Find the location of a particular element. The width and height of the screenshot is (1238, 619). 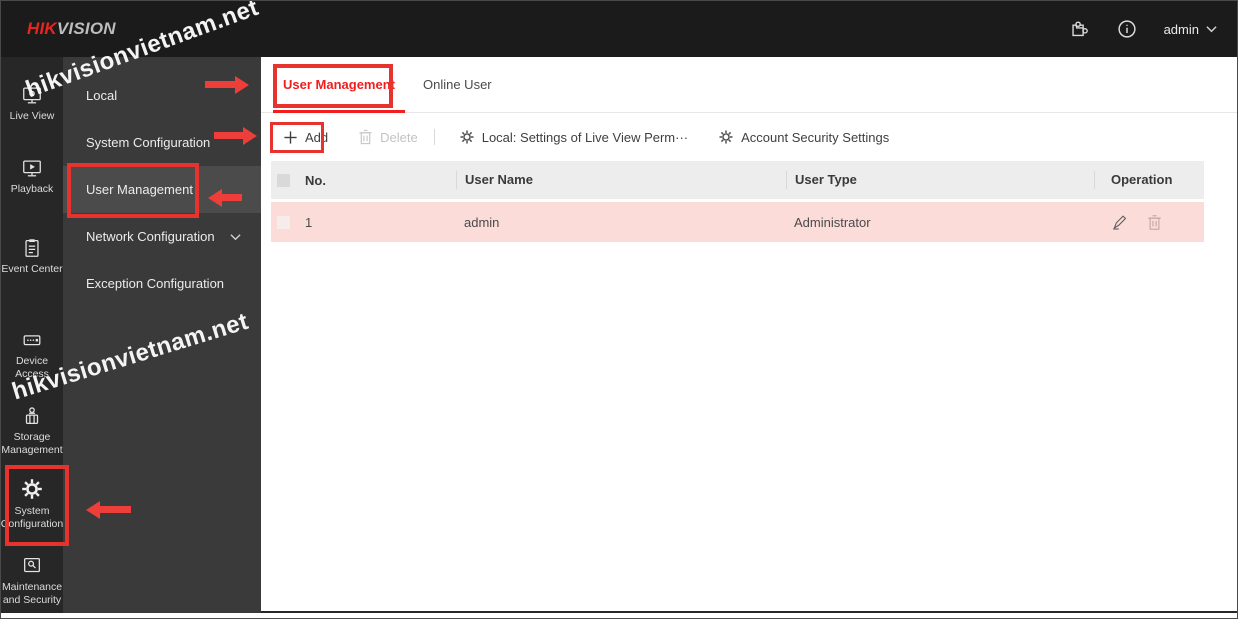

submenu-label: Exception Configuration is located at coordinates (155, 283).